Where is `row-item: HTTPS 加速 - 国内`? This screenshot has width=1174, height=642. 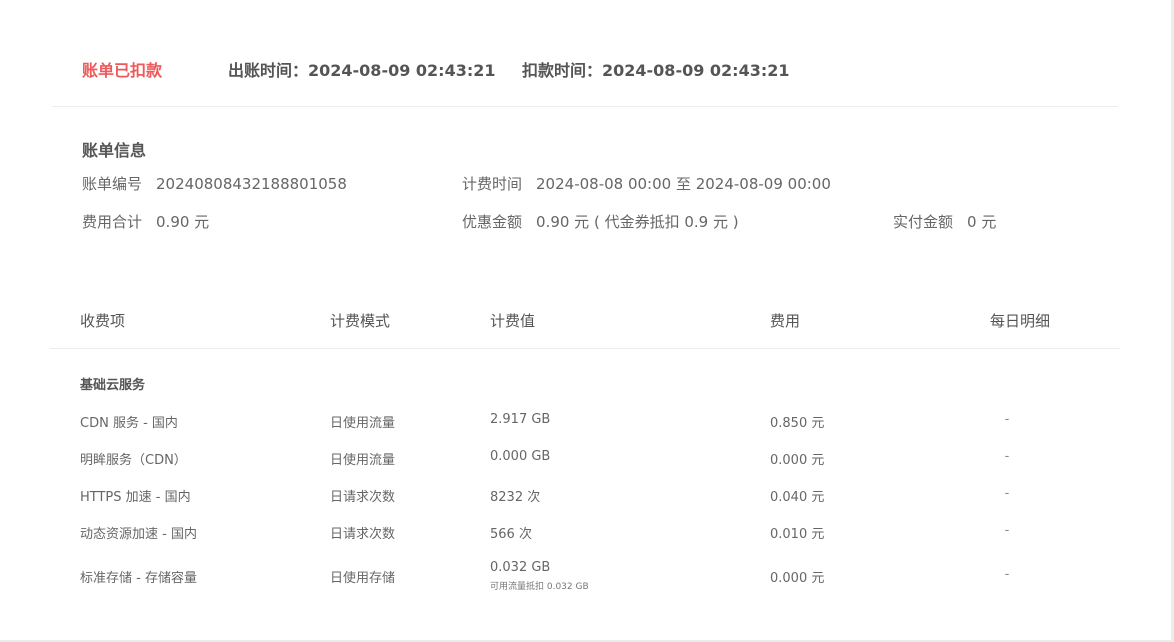
row-item: HTTPS 加速 - 国内 is located at coordinates (135, 497).